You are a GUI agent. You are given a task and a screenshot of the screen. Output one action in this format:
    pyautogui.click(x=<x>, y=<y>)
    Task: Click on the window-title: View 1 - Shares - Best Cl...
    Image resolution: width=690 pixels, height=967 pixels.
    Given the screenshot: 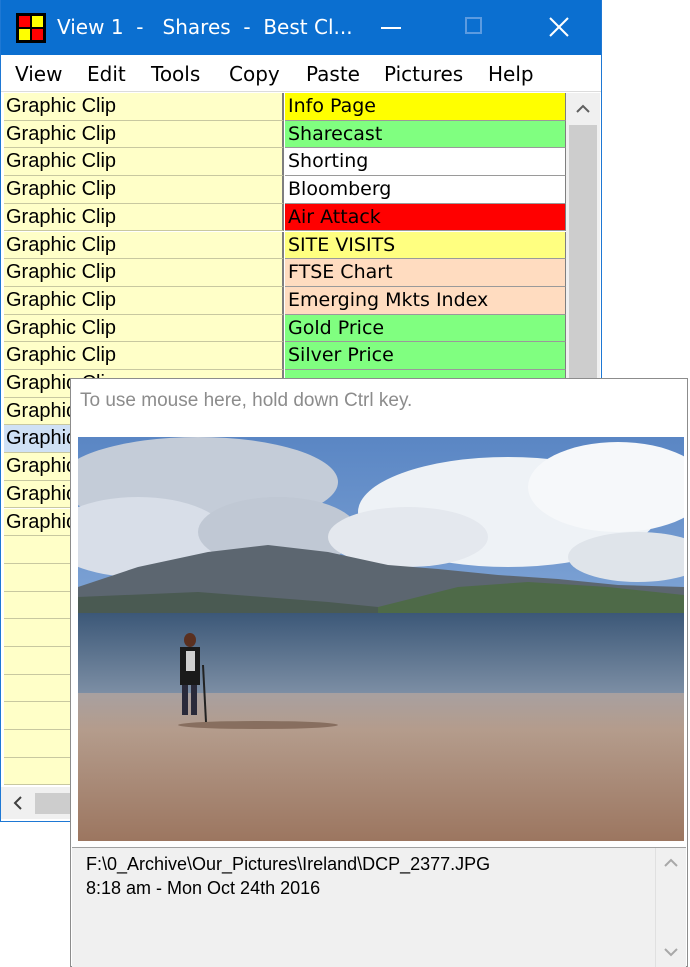 What is the action you would take?
    pyautogui.click(x=205, y=27)
    